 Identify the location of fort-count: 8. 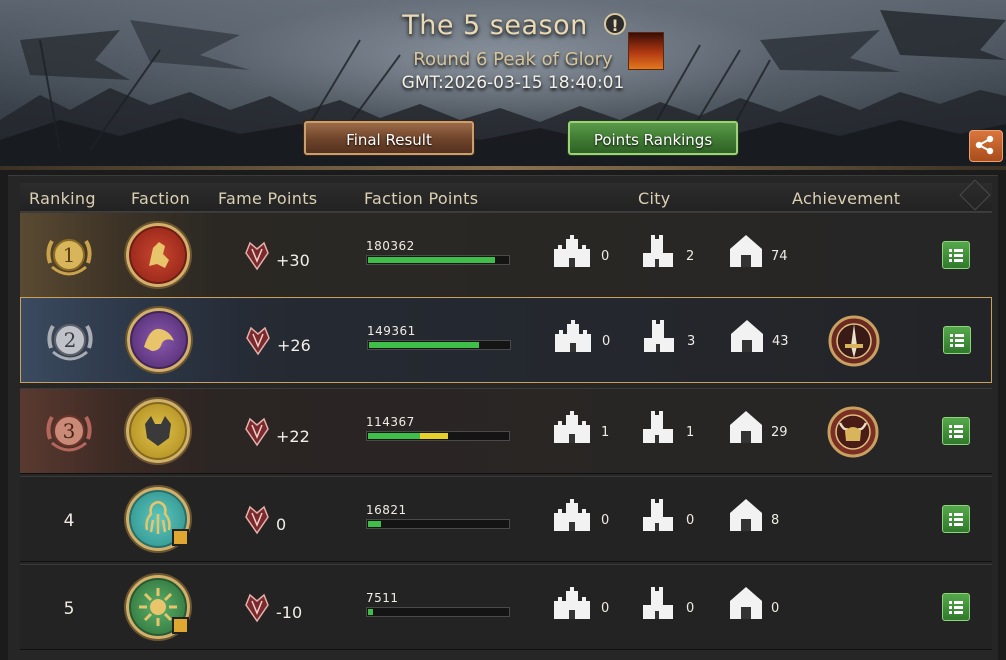
(775, 520).